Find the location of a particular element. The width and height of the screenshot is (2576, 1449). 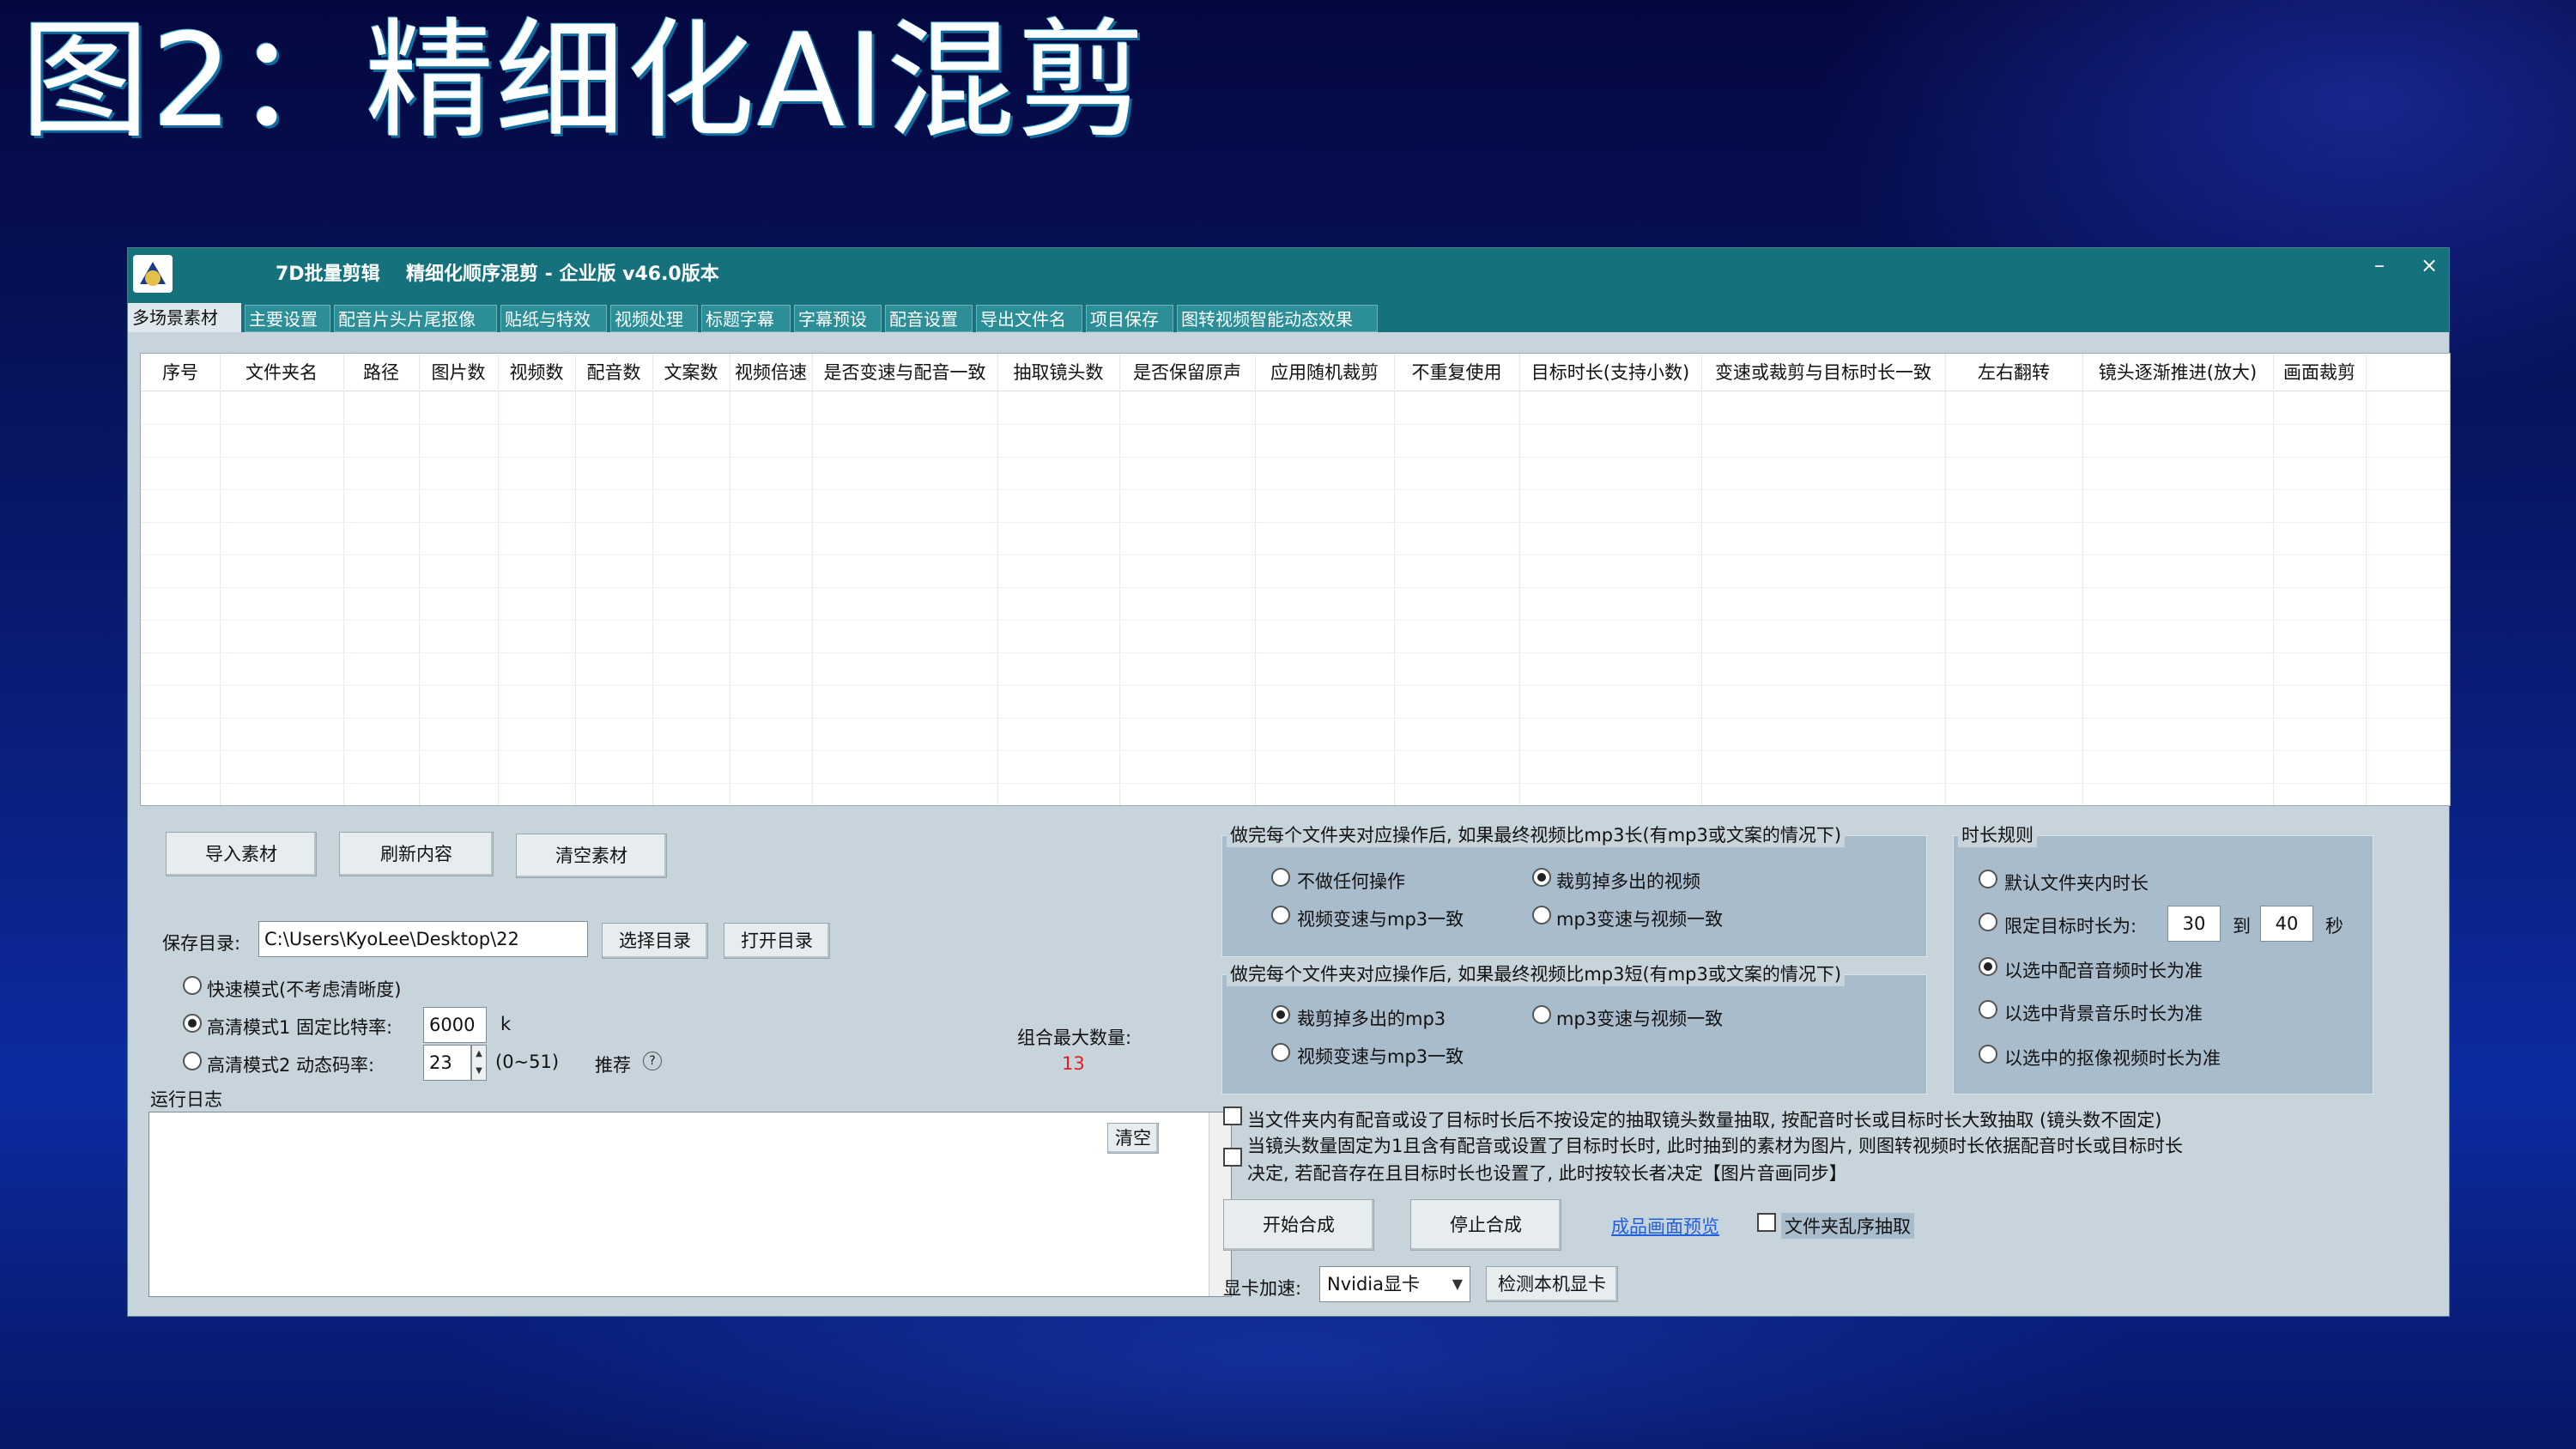

crf-range: (0~51) is located at coordinates (527, 1062).